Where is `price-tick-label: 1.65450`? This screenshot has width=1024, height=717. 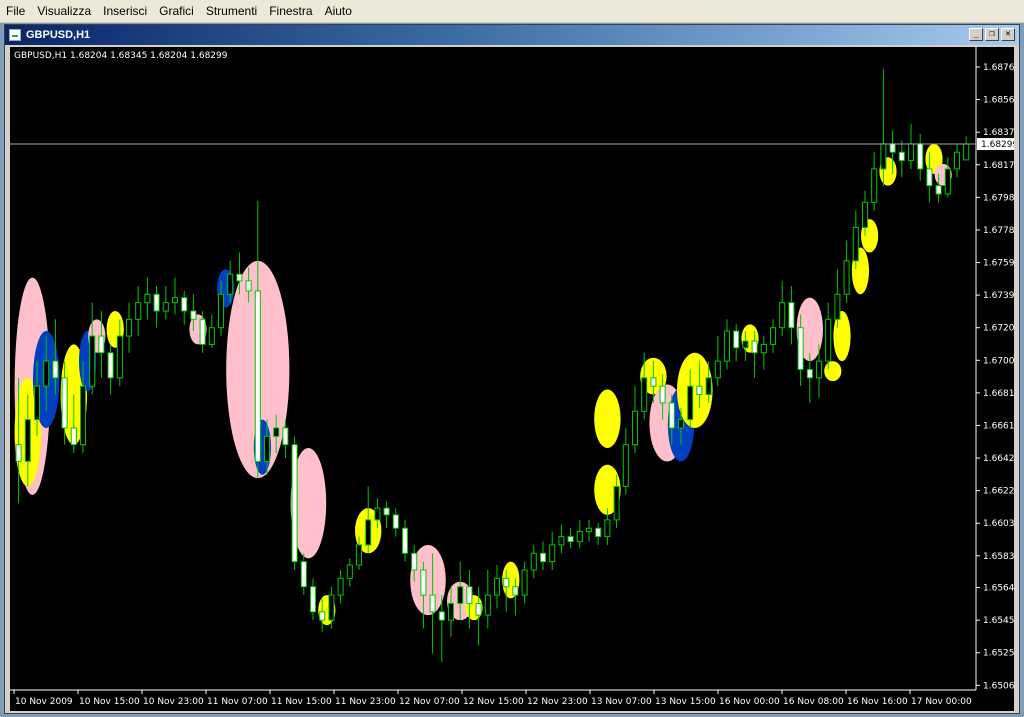 price-tick-label: 1.65450 is located at coordinates (998, 621).